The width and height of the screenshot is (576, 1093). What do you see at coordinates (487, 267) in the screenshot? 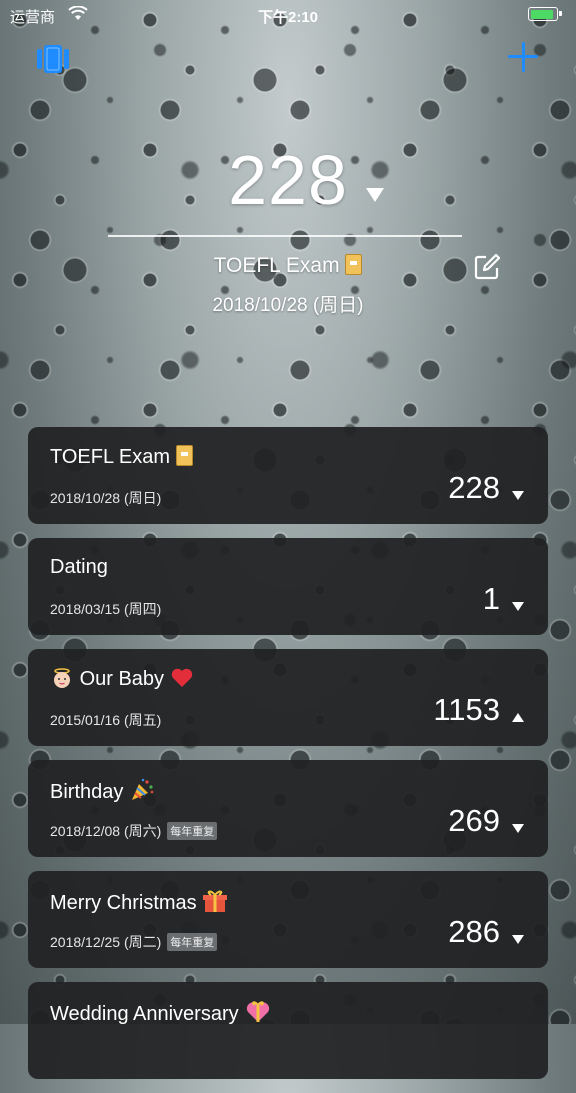
I see `edit-icon` at bounding box center [487, 267].